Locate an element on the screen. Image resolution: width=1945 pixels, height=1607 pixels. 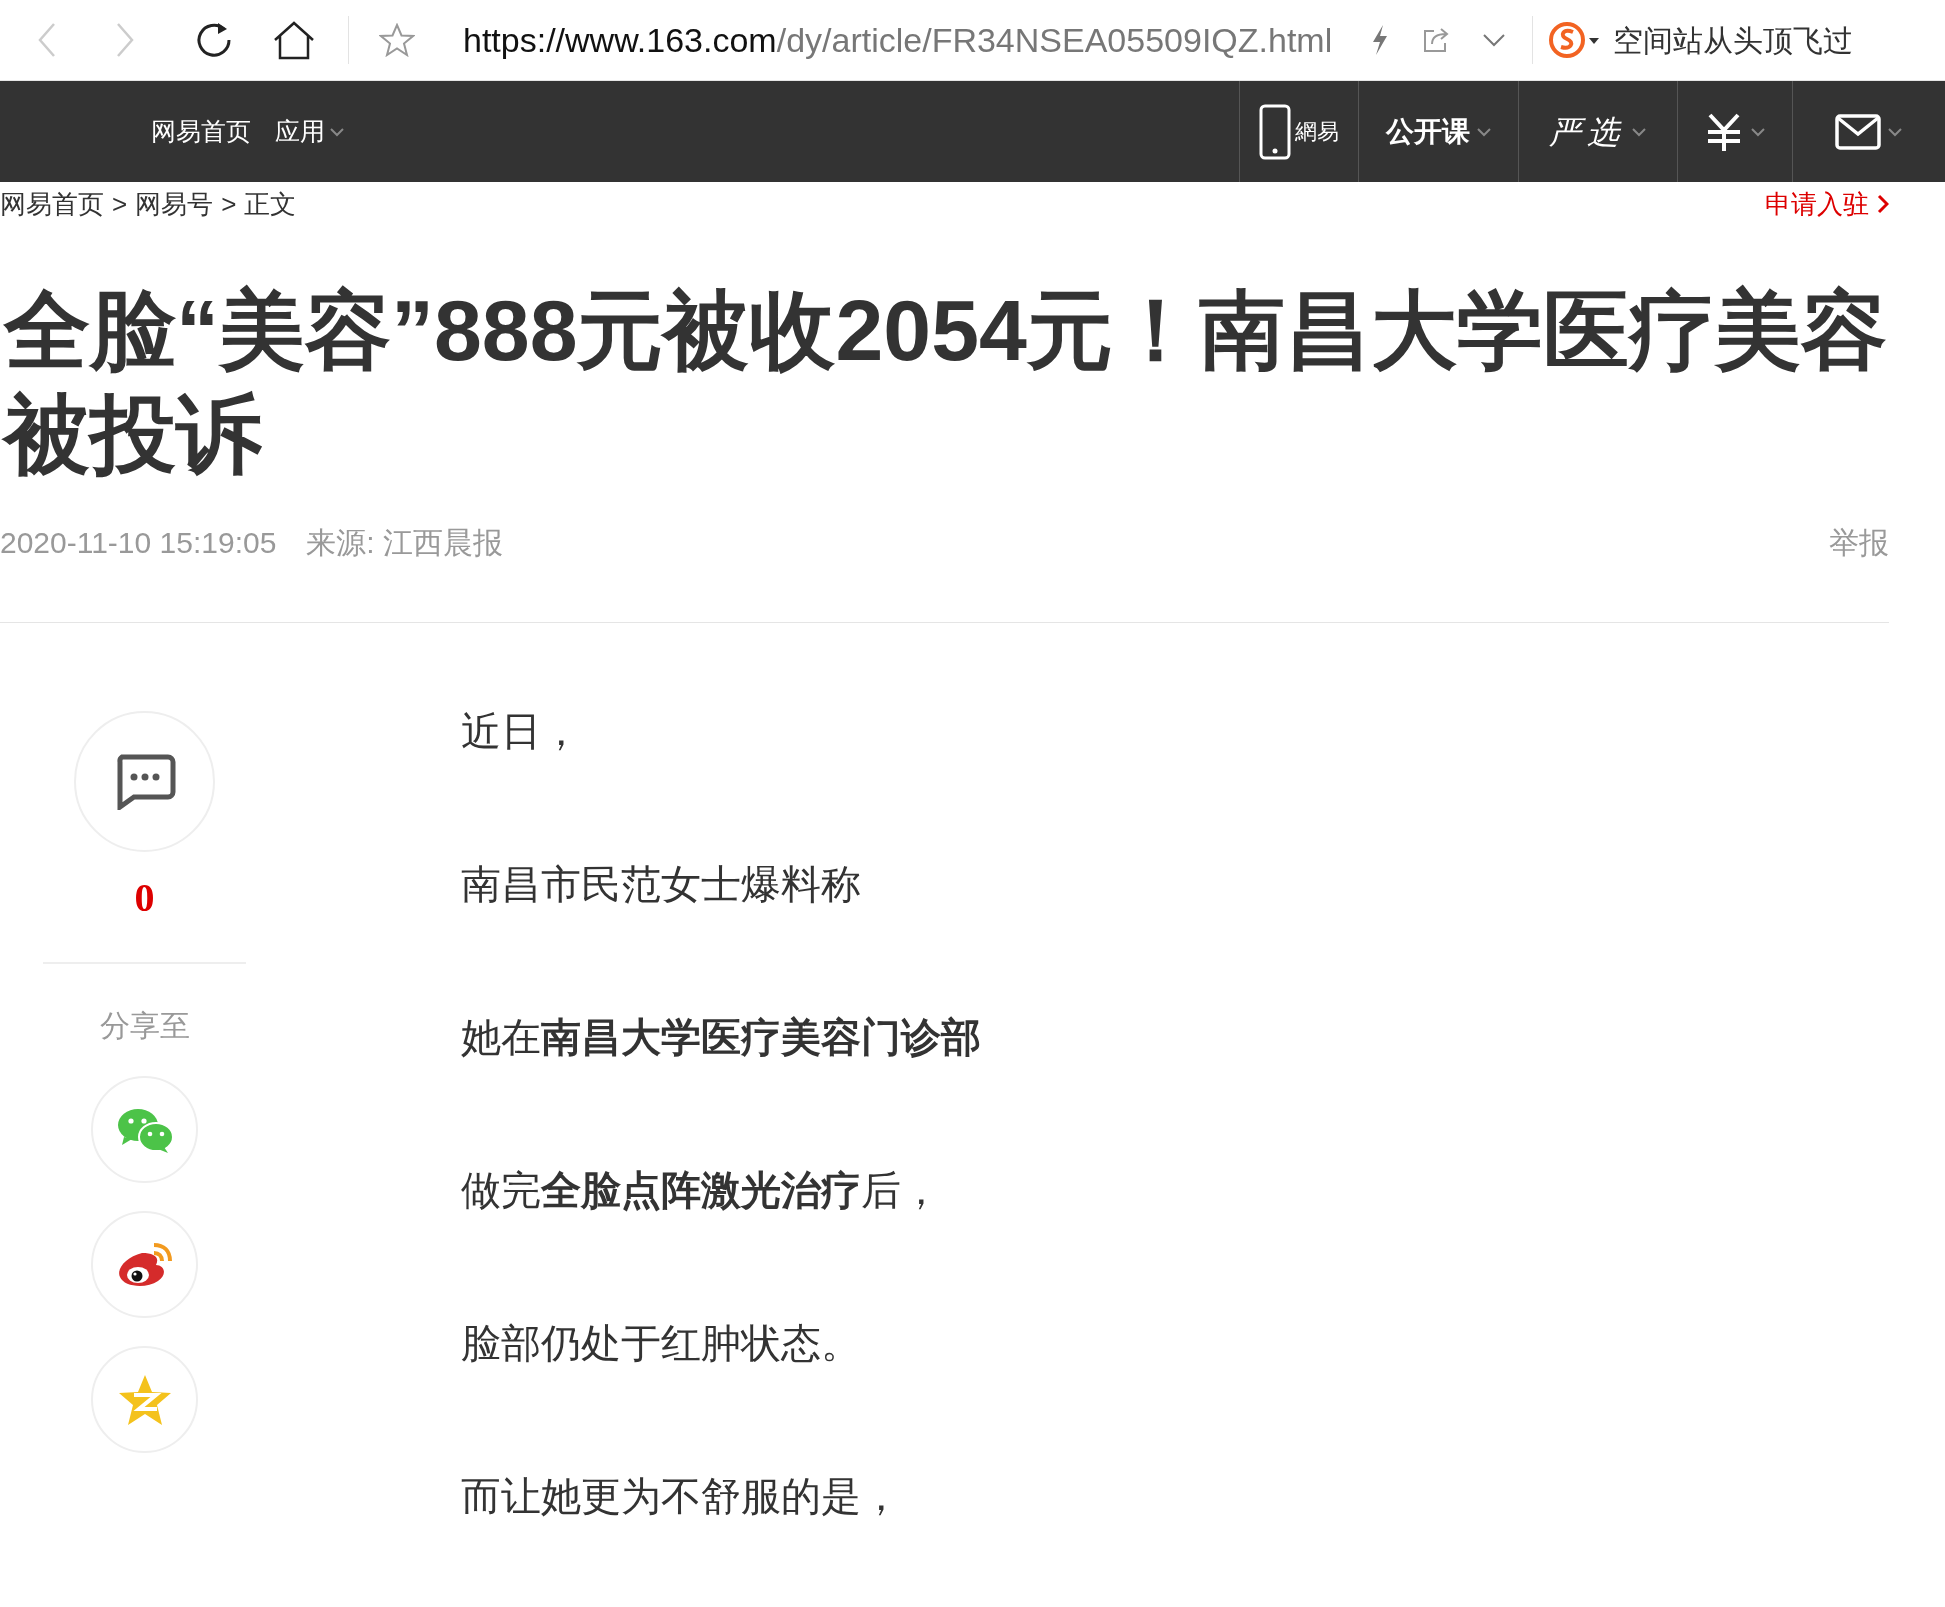
wechat-share-button is located at coordinates (144, 1129).